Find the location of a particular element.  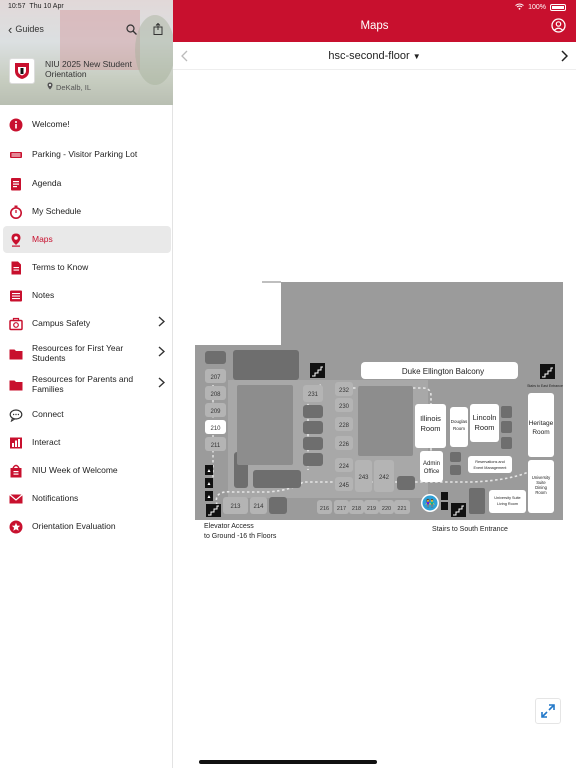

elevator-caption: Elevator Access is located at coordinates (229, 526).